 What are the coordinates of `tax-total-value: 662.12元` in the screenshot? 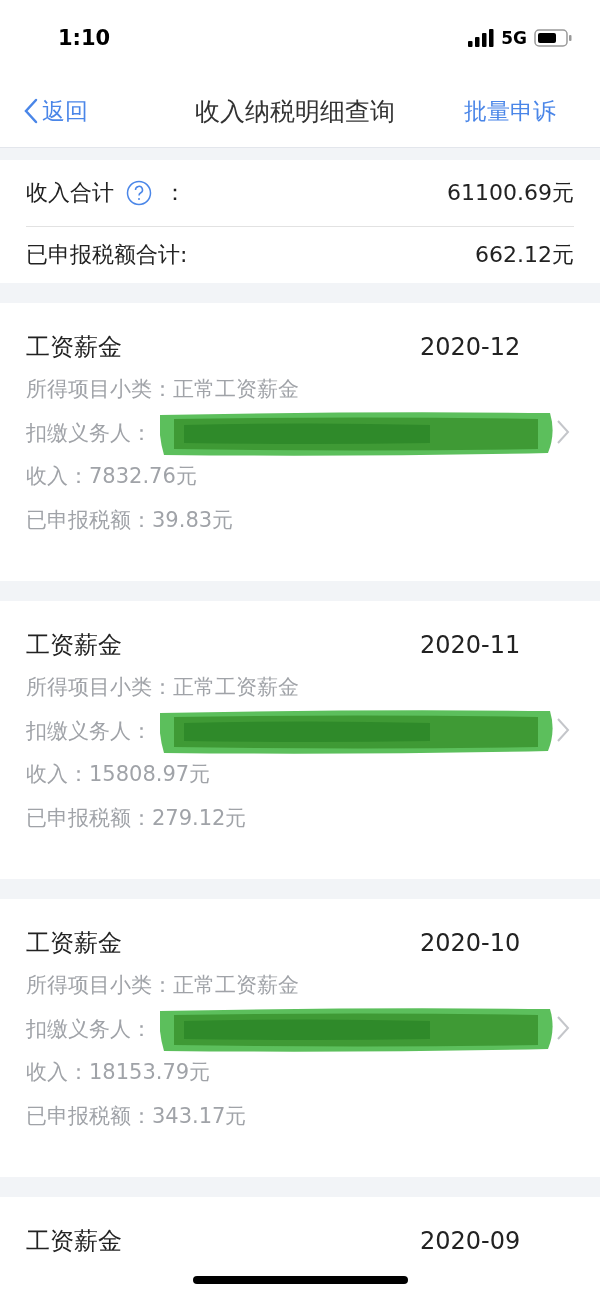 It's located at (524, 255).